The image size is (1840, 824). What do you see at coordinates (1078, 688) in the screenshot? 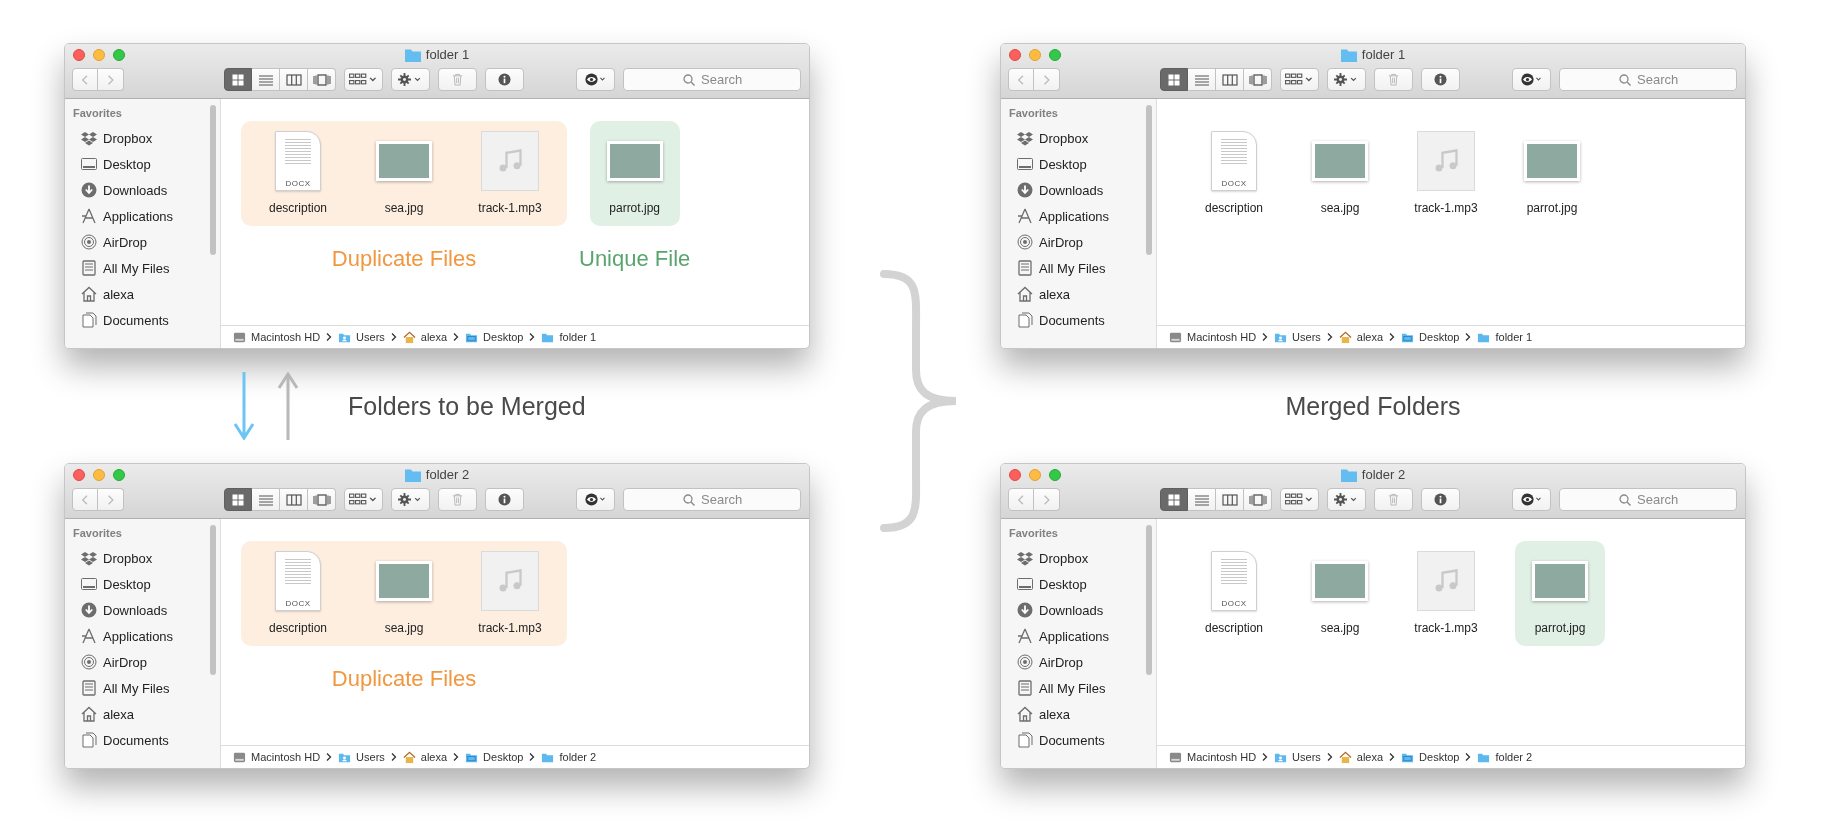
I see `sidebar-item: All My Files` at bounding box center [1078, 688].